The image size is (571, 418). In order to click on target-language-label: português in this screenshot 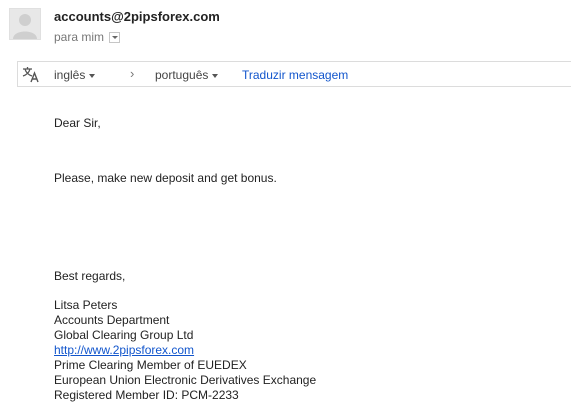, I will do `click(182, 75)`.